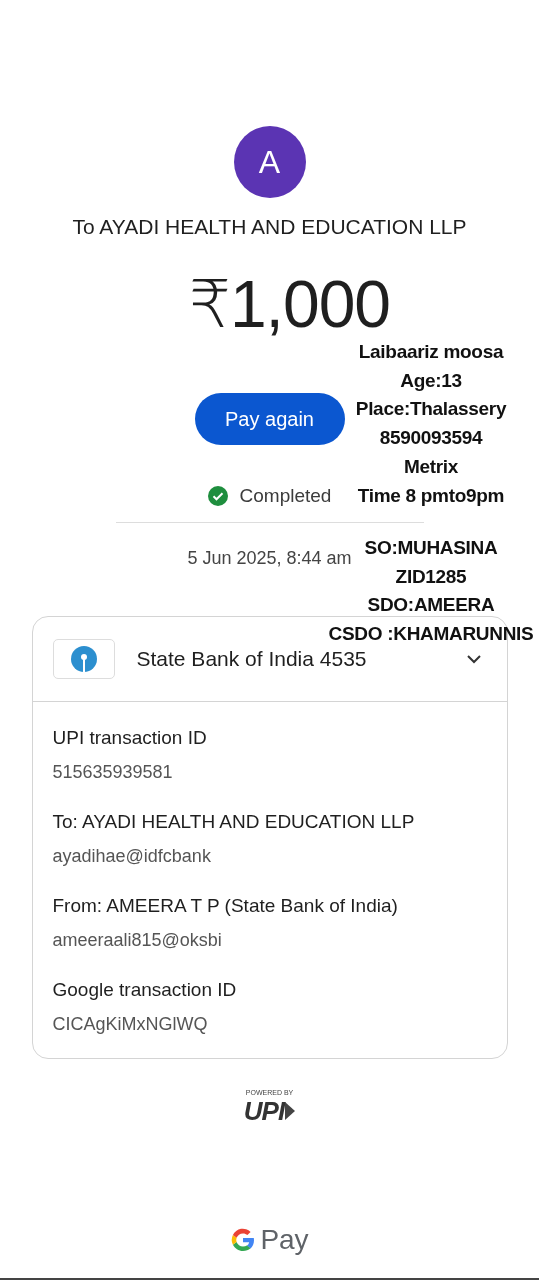 The height and width of the screenshot is (1280, 539). Describe the element at coordinates (269, 419) in the screenshot. I see `pay-again-button: Pay again` at that location.